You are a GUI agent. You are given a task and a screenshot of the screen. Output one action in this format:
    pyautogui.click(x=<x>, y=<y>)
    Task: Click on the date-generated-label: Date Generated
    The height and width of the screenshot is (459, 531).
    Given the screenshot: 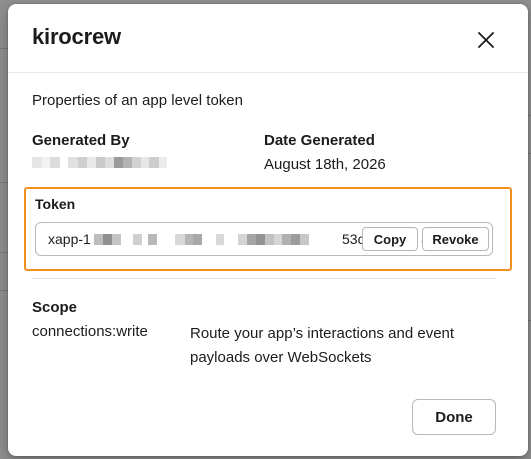 What is the action you would take?
    pyautogui.click(x=319, y=140)
    